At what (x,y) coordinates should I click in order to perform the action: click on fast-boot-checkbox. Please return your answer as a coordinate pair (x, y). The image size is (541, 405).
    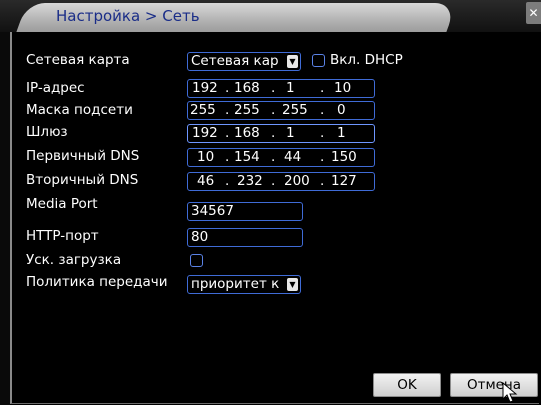
    Looking at the image, I should click on (196, 260).